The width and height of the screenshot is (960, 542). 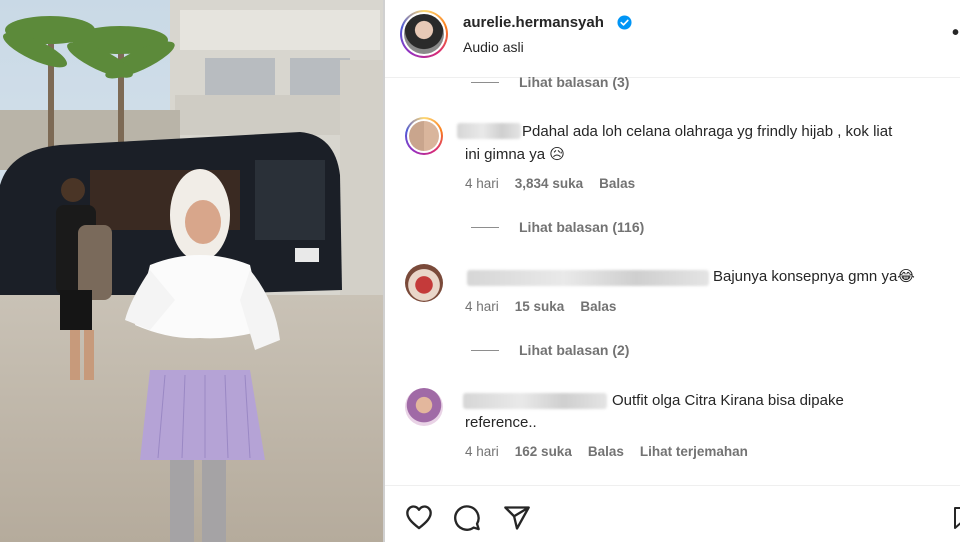 I want to click on author-avatar, so click(x=424, y=34).